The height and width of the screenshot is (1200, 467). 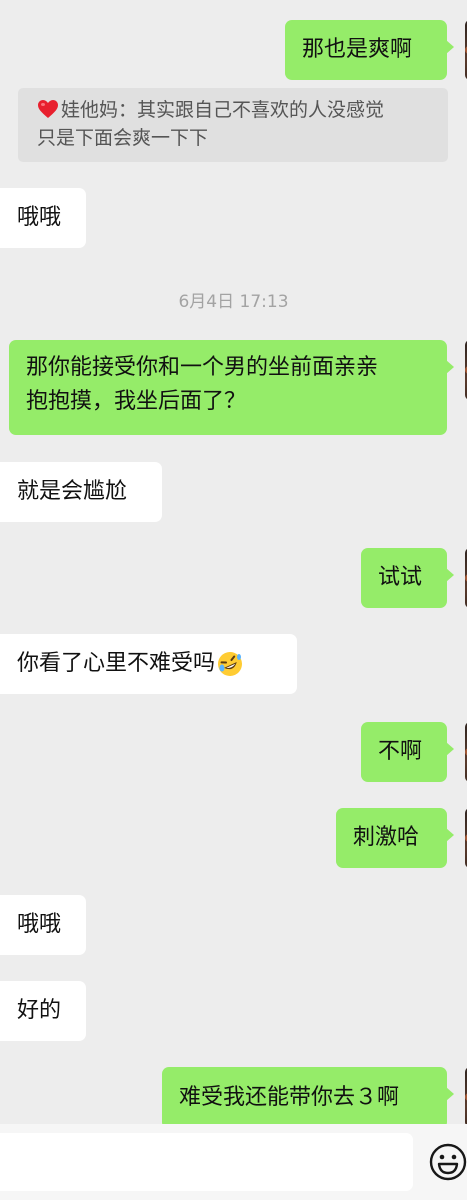 What do you see at coordinates (136, 401) in the screenshot?
I see `message-text-line-2: 抱抱摸，我坐后面了？` at bounding box center [136, 401].